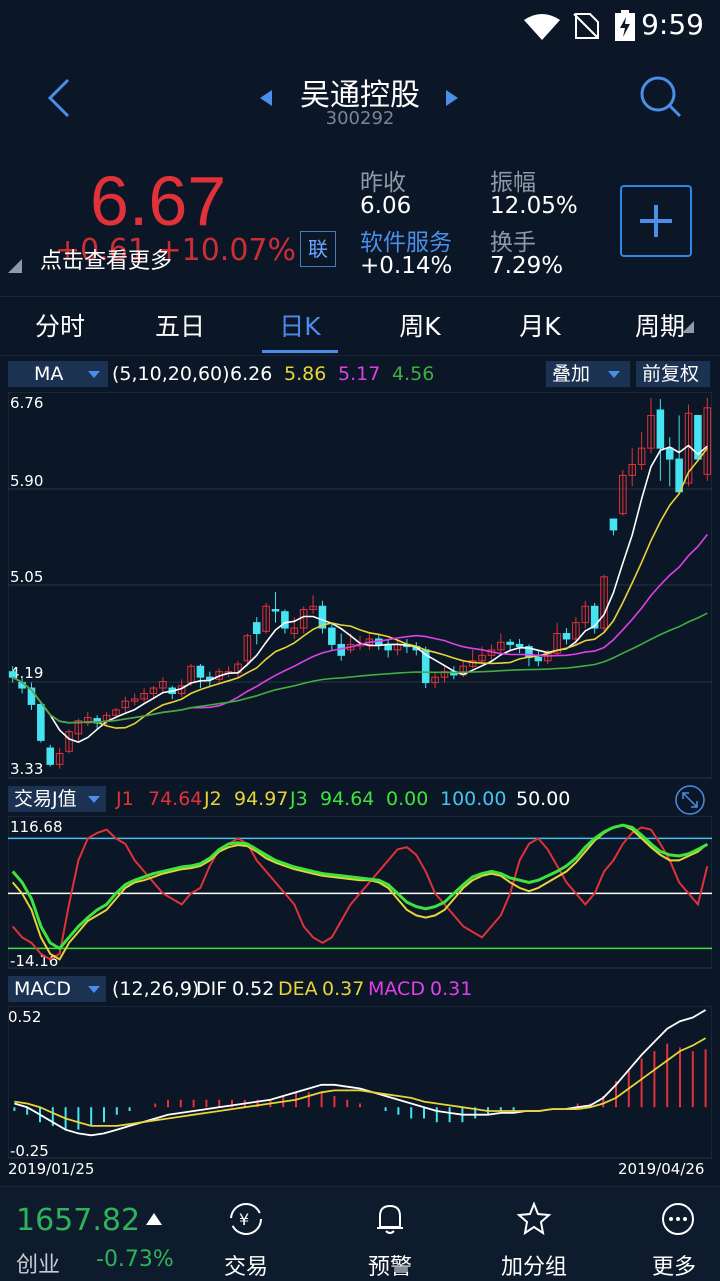 This screenshot has height=1281, width=720. What do you see at coordinates (318, 249) in the screenshot?
I see `linked-button: 联` at bounding box center [318, 249].